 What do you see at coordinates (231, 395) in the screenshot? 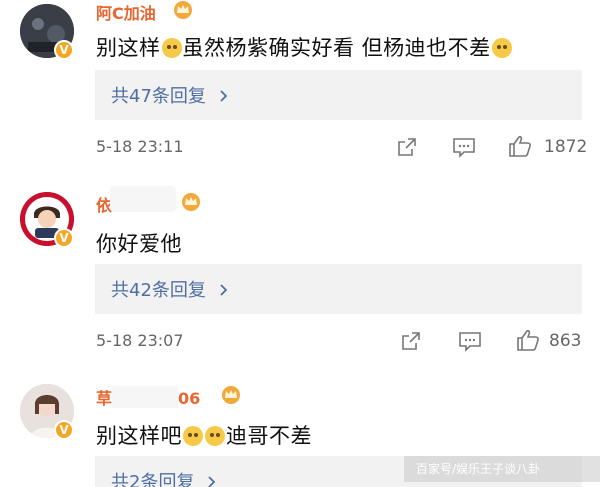
I see `crown-icon` at bounding box center [231, 395].